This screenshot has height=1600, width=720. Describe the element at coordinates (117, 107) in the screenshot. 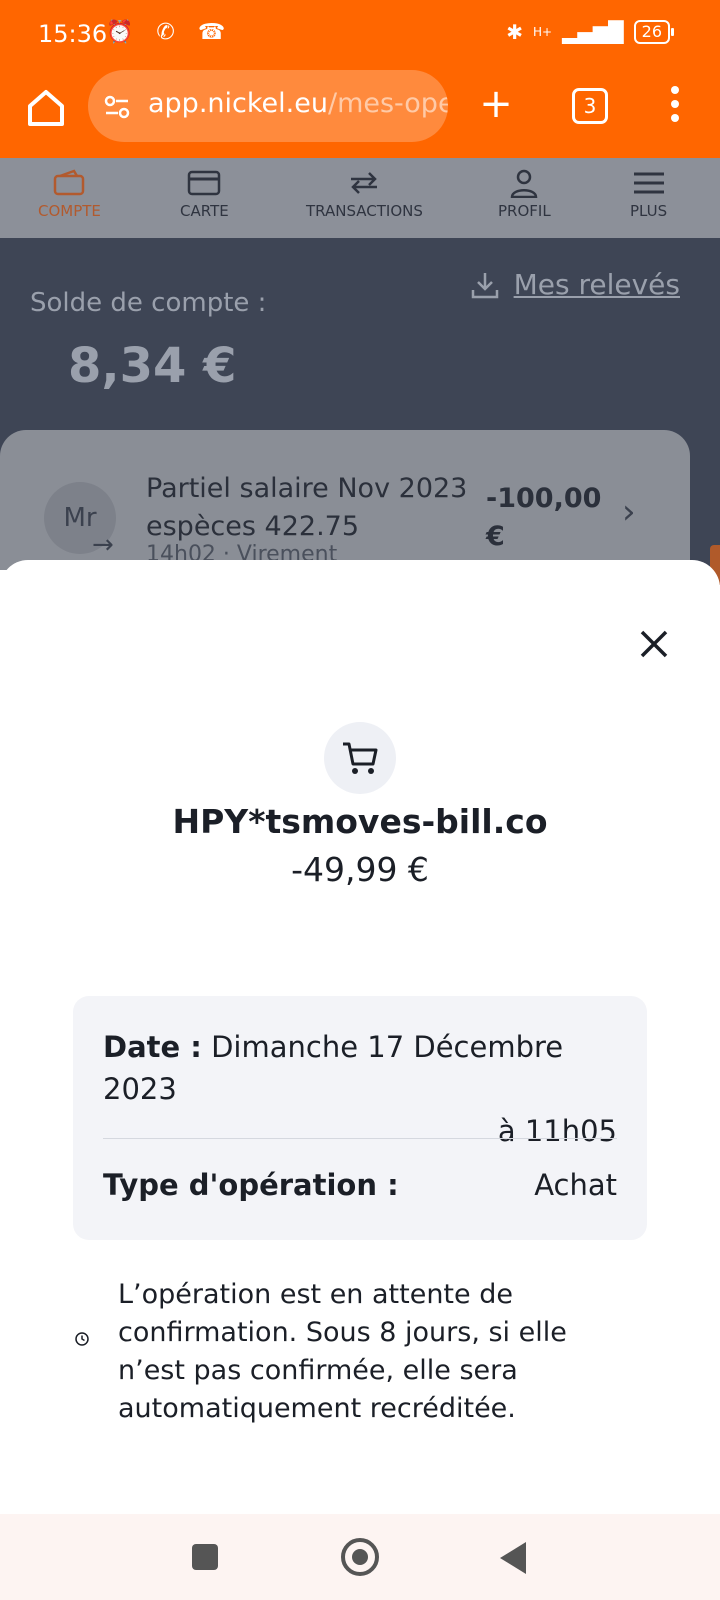

I see `site-settings-icon` at that location.